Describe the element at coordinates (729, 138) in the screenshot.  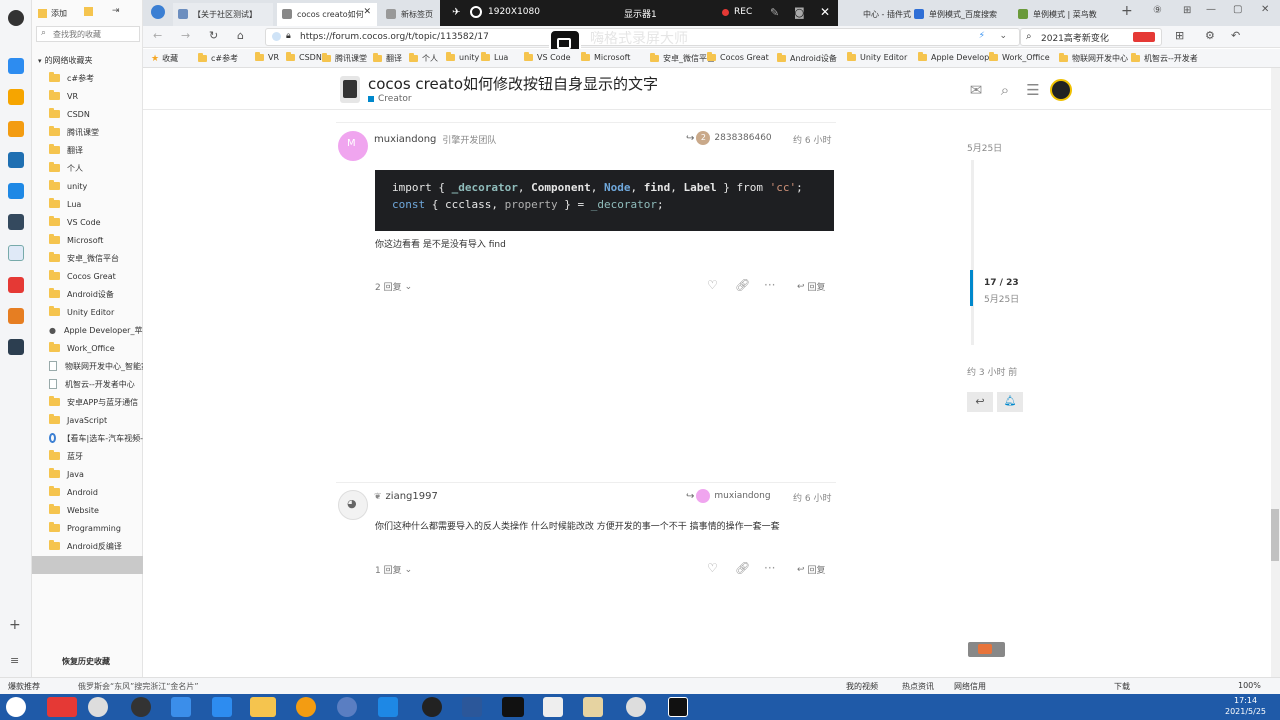
I see `reply-to: ↪ 2 2838386460` at that location.